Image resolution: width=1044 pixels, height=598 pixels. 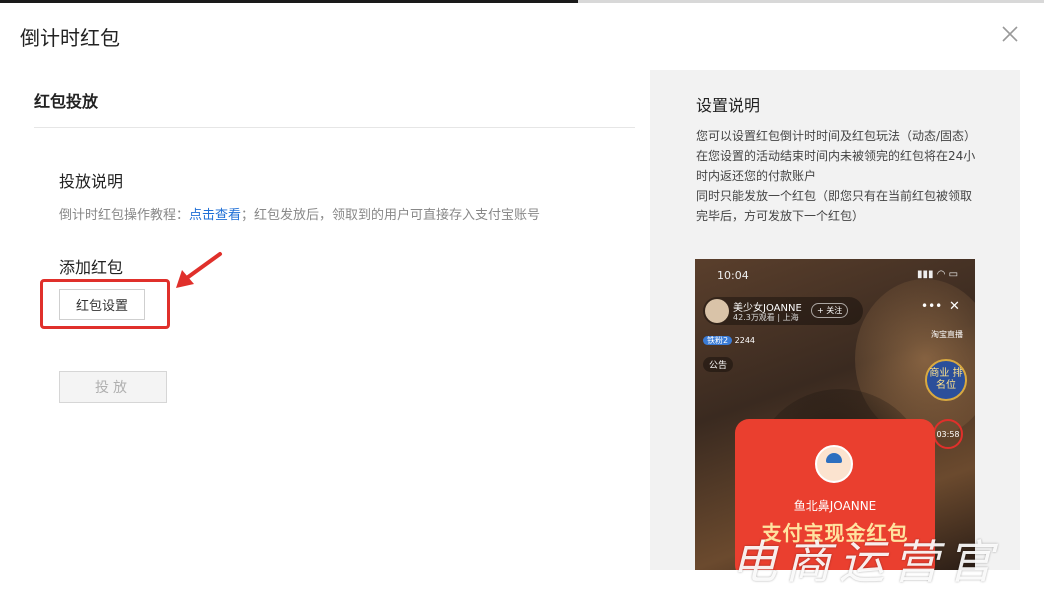 What do you see at coordinates (718, 340) in the screenshot?
I see `fans-badge: 铁粉2` at bounding box center [718, 340].